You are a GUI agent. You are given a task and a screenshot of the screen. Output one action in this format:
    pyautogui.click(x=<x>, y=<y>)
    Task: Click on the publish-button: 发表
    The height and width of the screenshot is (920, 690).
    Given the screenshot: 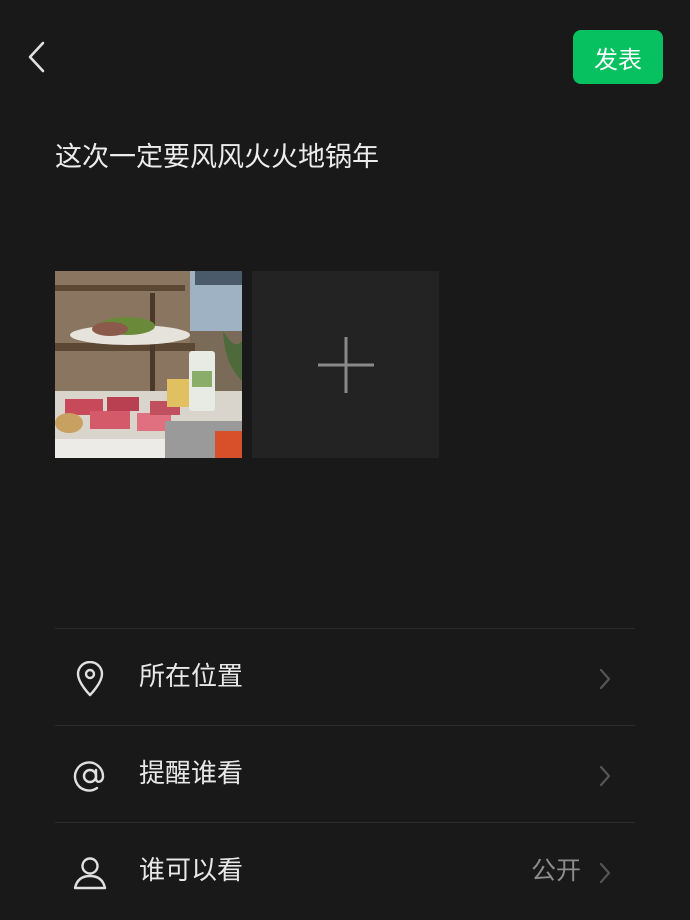 What is the action you would take?
    pyautogui.click(x=618, y=57)
    